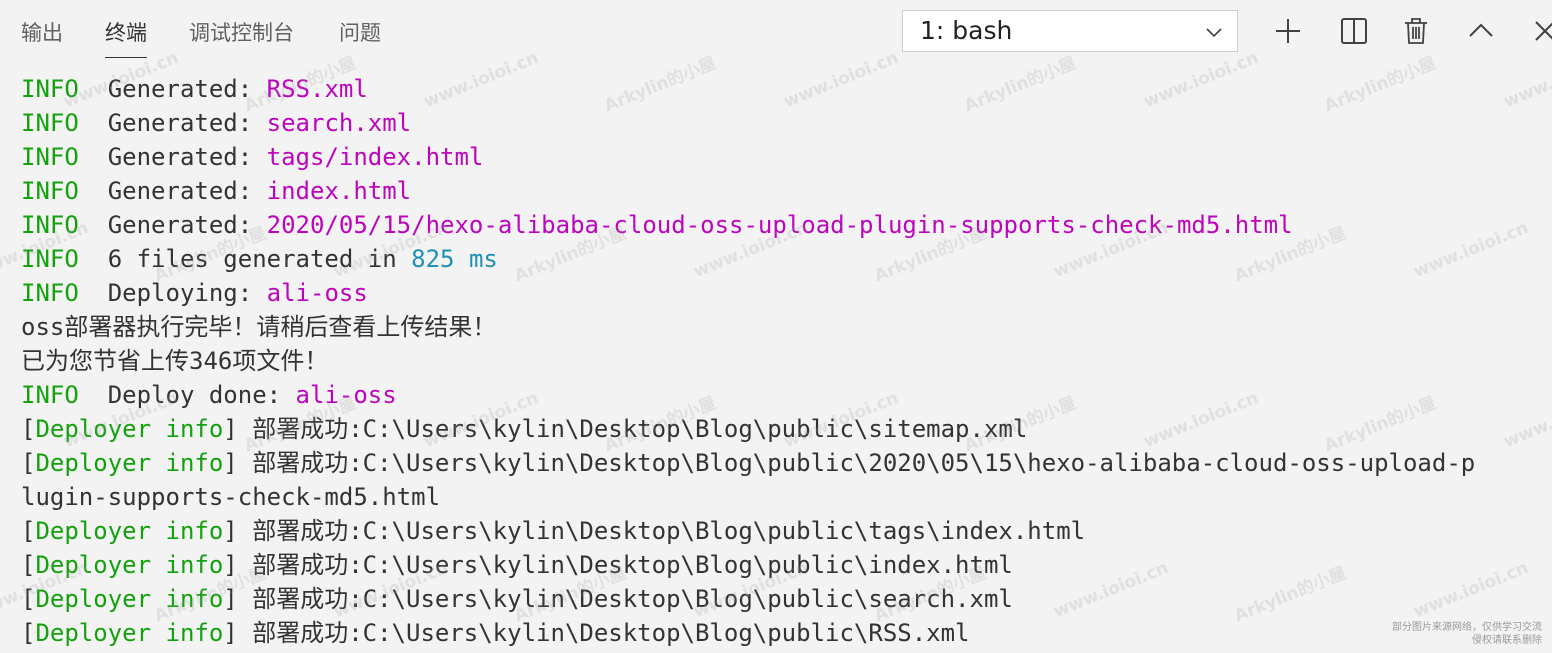 This screenshot has width=1552, height=653. Describe the element at coordinates (375, 157) in the screenshot. I see `terminal-segment: tags/index.html` at that location.